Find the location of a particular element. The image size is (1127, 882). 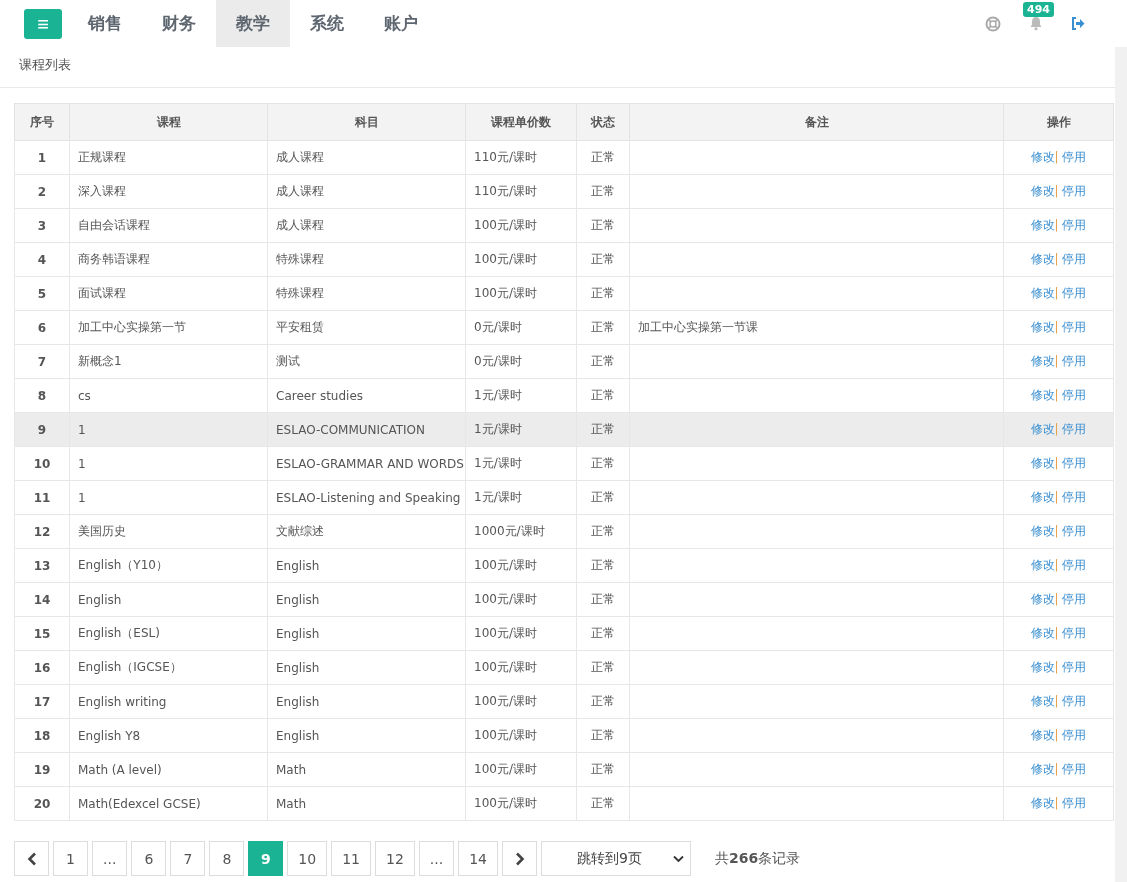

page-button: 10 is located at coordinates (307, 858).